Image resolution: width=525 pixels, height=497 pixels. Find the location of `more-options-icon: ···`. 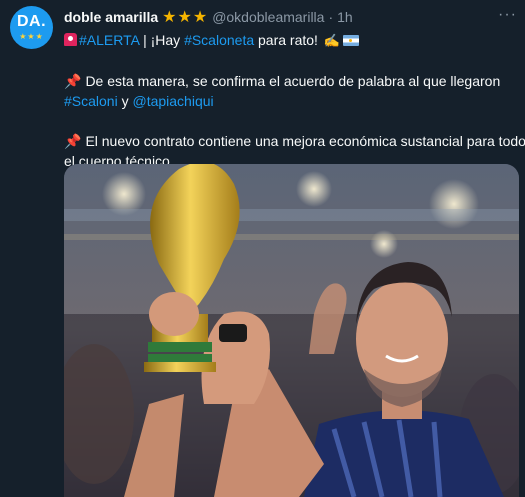

more-options-icon: ··· is located at coordinates (507, 15).